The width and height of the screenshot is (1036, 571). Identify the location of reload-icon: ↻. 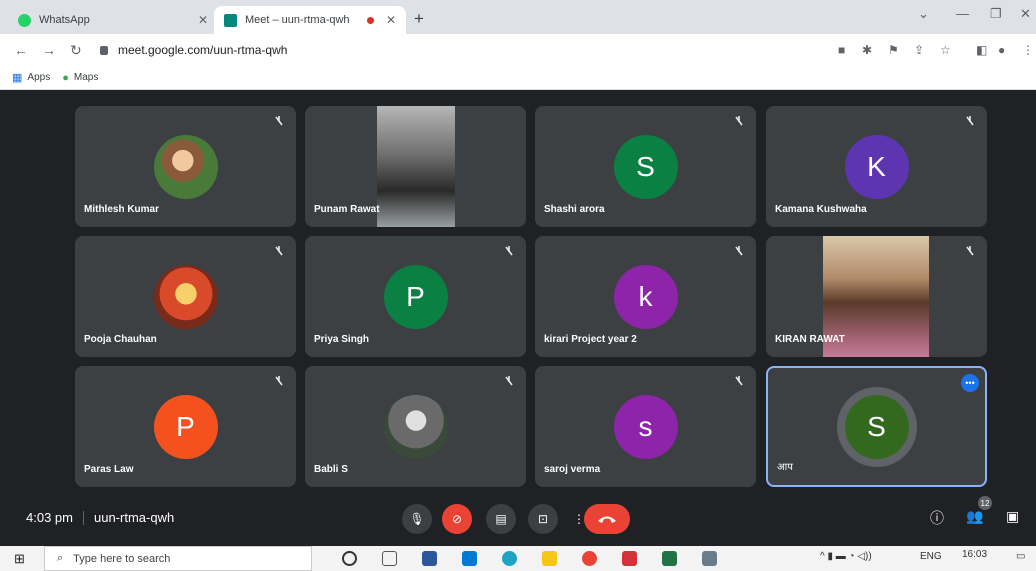
(76, 50).